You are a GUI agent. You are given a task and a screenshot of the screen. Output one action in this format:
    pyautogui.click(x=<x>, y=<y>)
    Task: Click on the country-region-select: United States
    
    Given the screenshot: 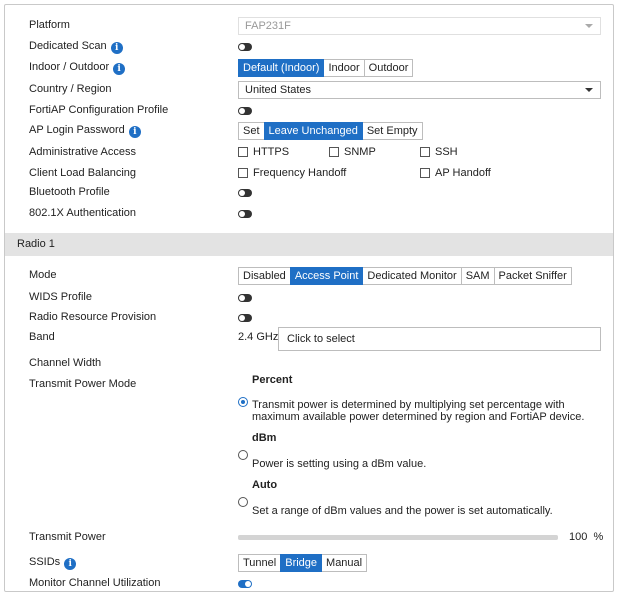 What is the action you would take?
    pyautogui.click(x=419, y=90)
    